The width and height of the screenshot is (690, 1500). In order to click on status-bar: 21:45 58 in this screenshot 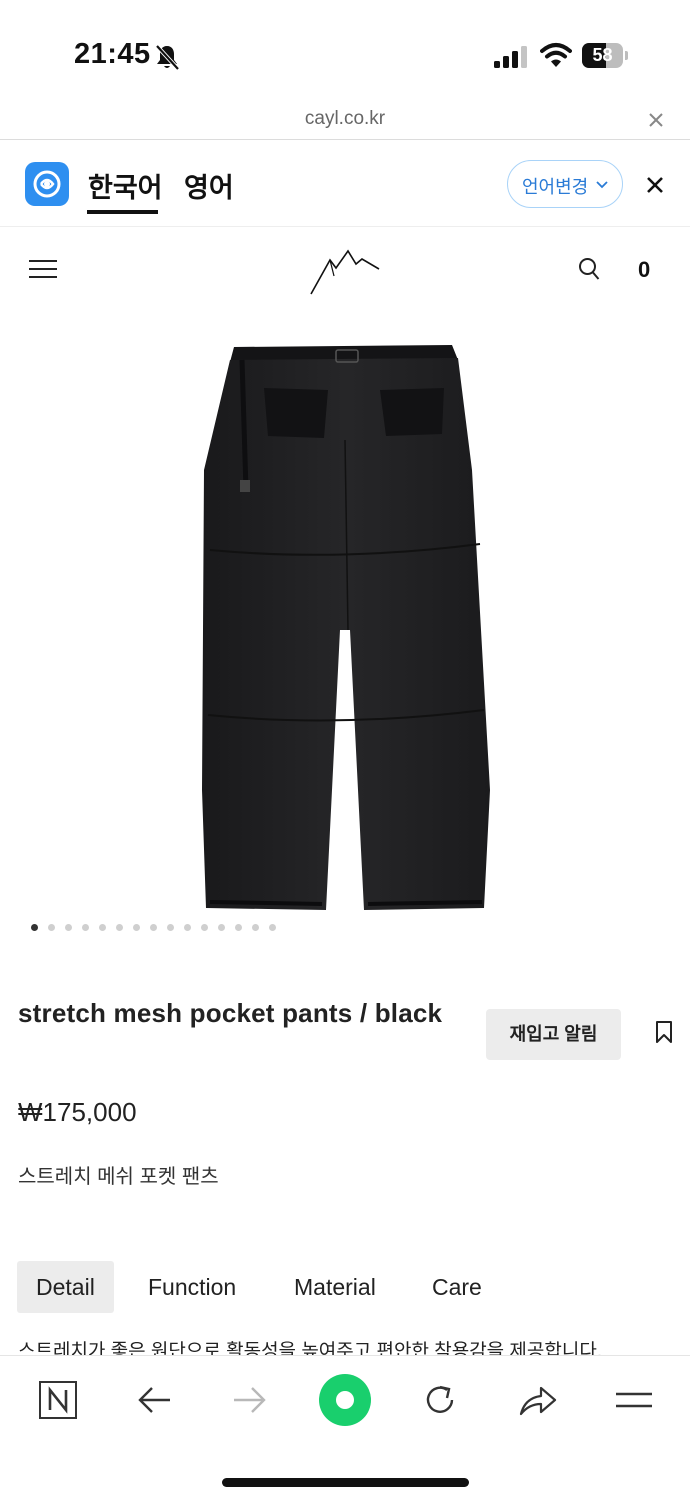, I will do `click(345, 50)`.